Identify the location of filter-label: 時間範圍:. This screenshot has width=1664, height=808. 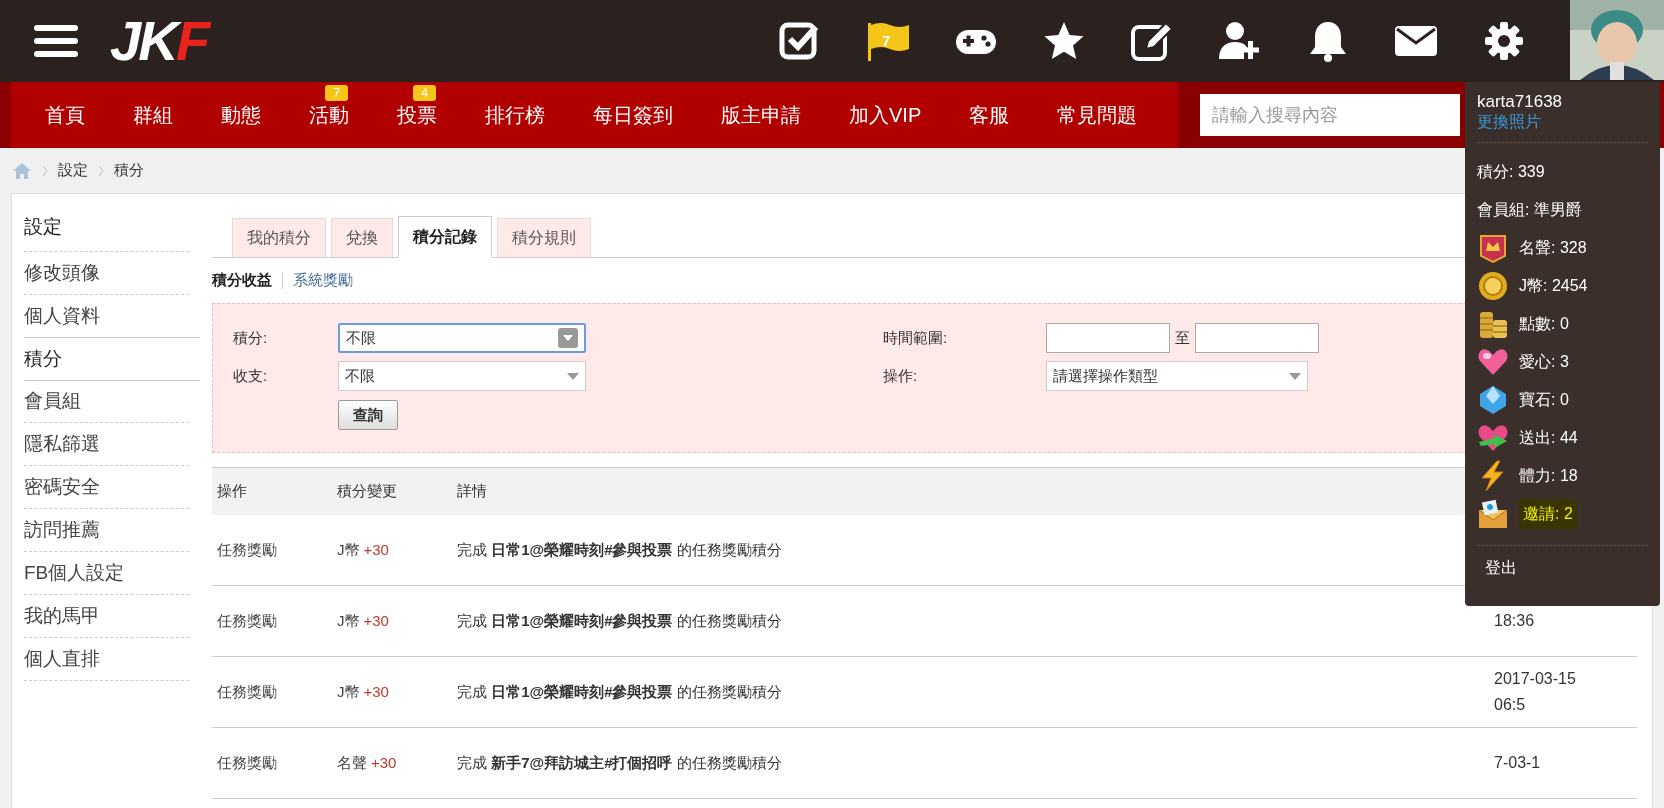
(916, 337).